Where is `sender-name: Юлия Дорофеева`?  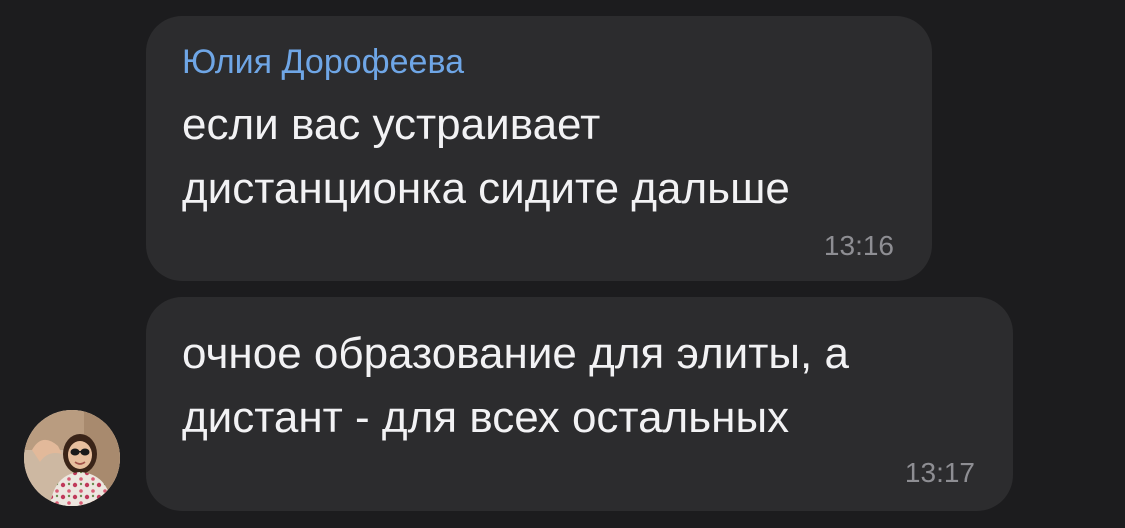
sender-name: Юлия Дорофеева is located at coordinates (323, 62).